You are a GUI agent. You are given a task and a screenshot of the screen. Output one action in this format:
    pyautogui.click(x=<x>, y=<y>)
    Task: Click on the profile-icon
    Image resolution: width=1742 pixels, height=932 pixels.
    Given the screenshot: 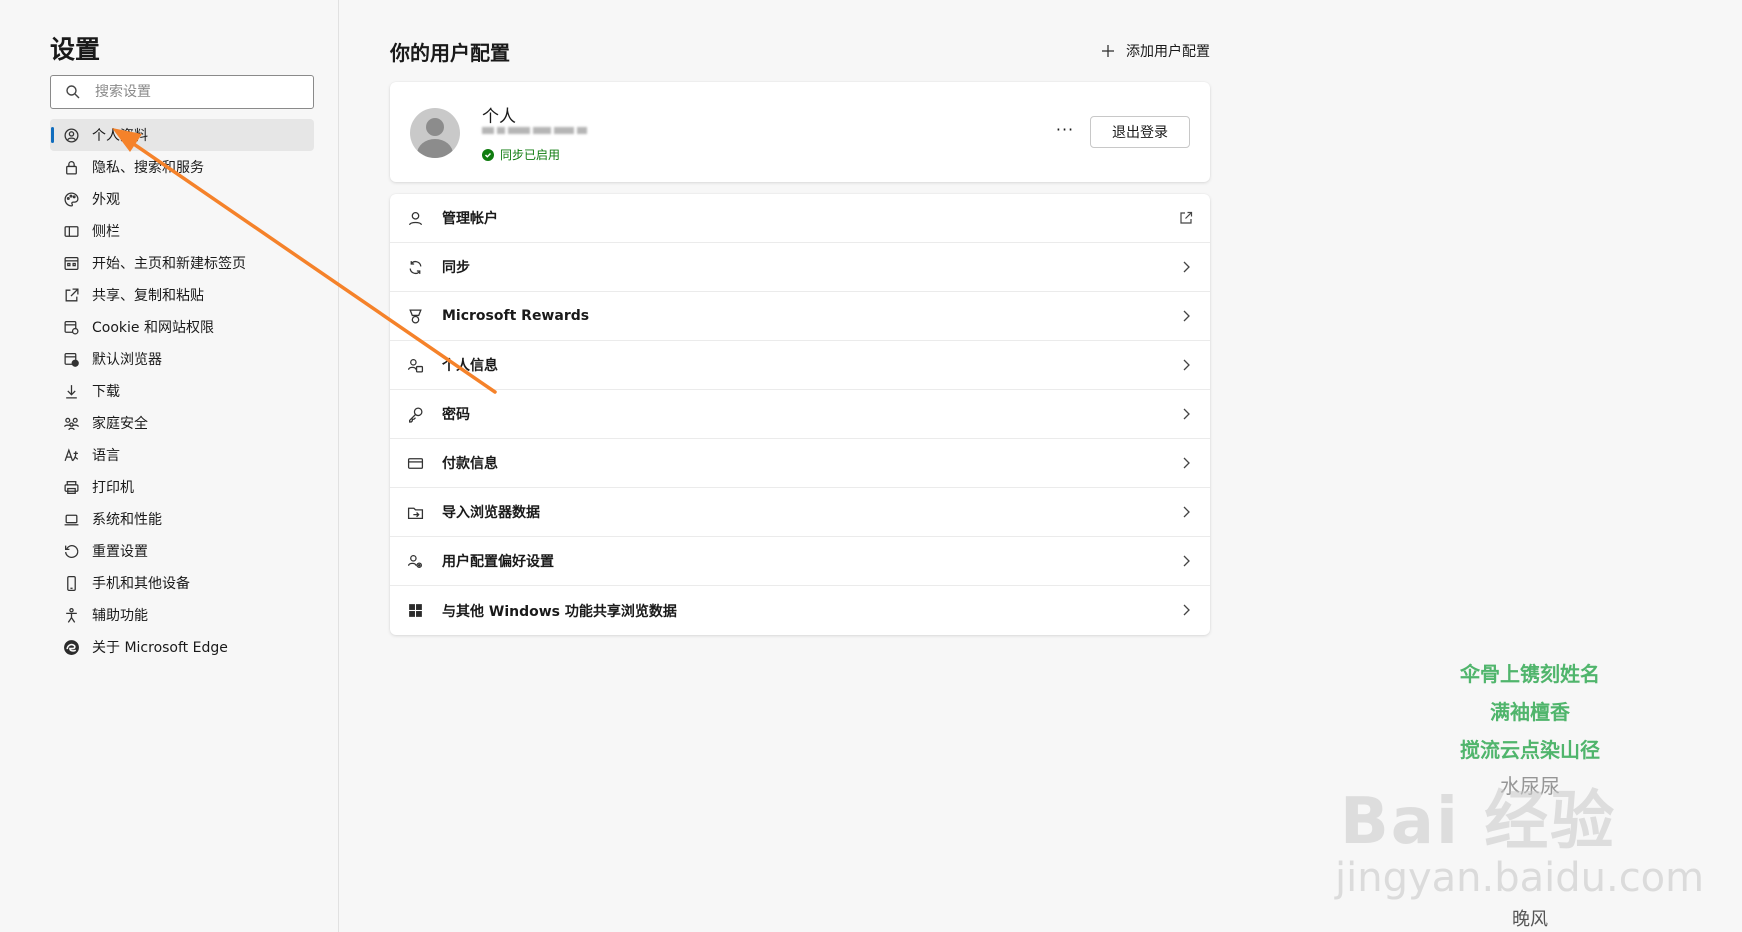 What is the action you would take?
    pyautogui.click(x=71, y=135)
    